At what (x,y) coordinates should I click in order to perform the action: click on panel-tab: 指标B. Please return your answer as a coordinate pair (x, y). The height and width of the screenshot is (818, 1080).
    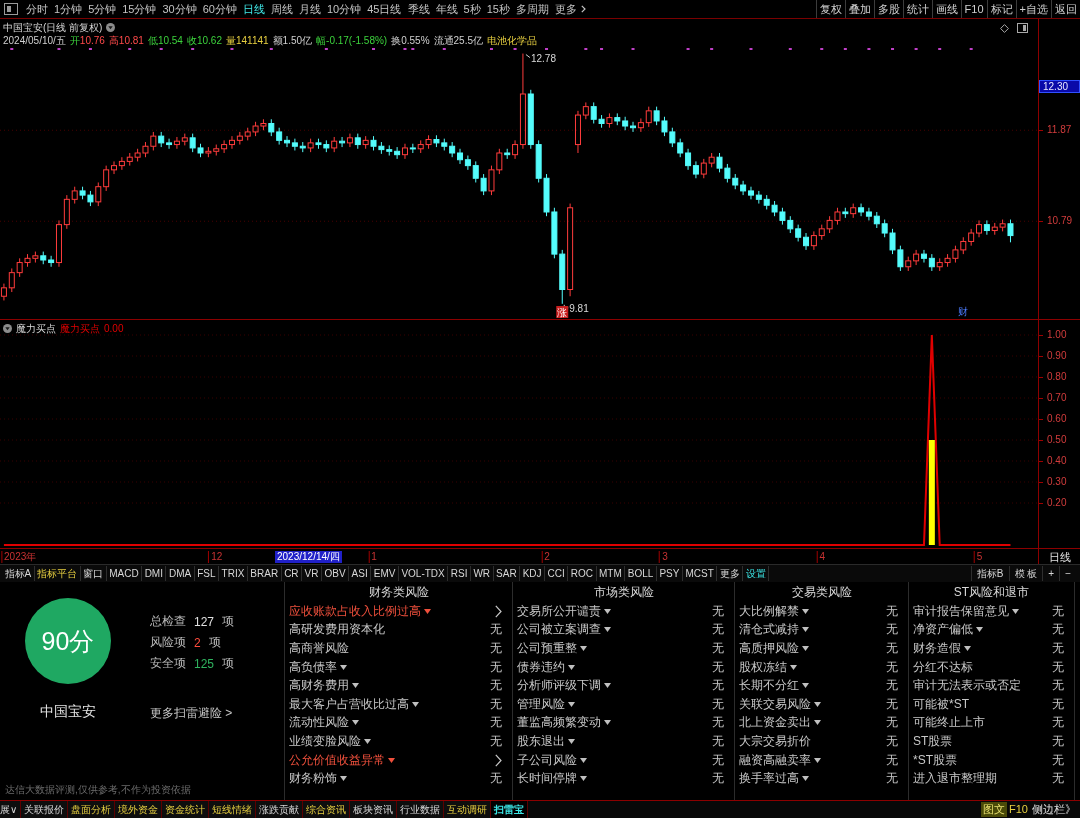
    Looking at the image, I should click on (989, 573).